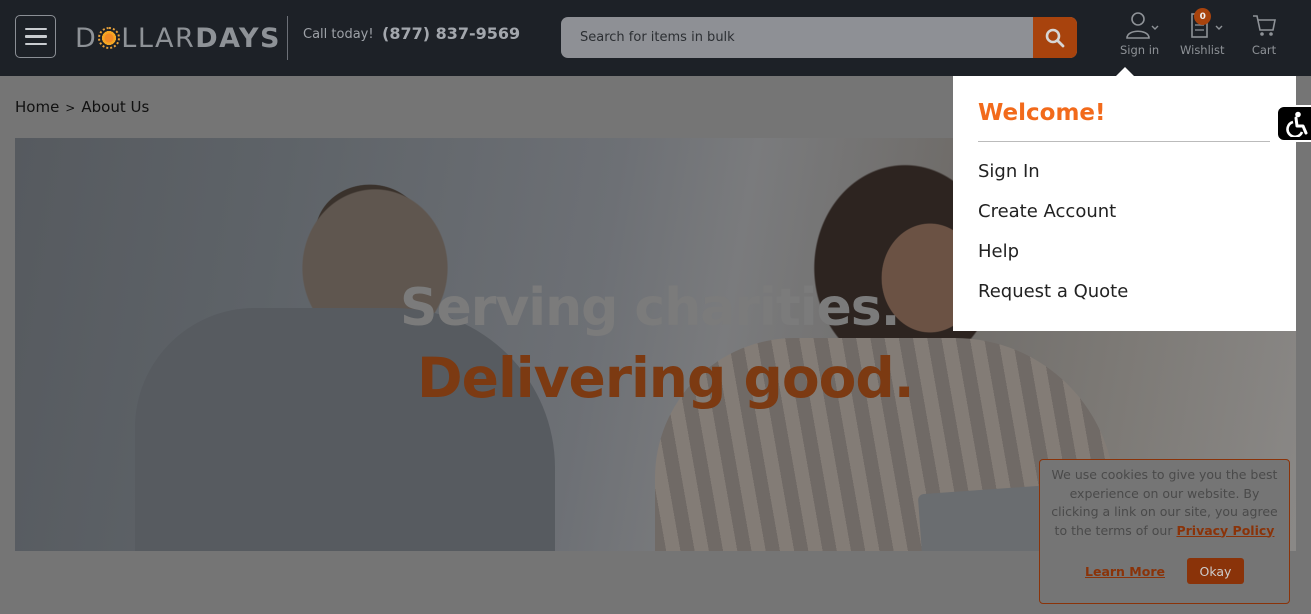  Describe the element at coordinates (37, 107) in the screenshot. I see `breadcrumb-home-link: Home` at that location.